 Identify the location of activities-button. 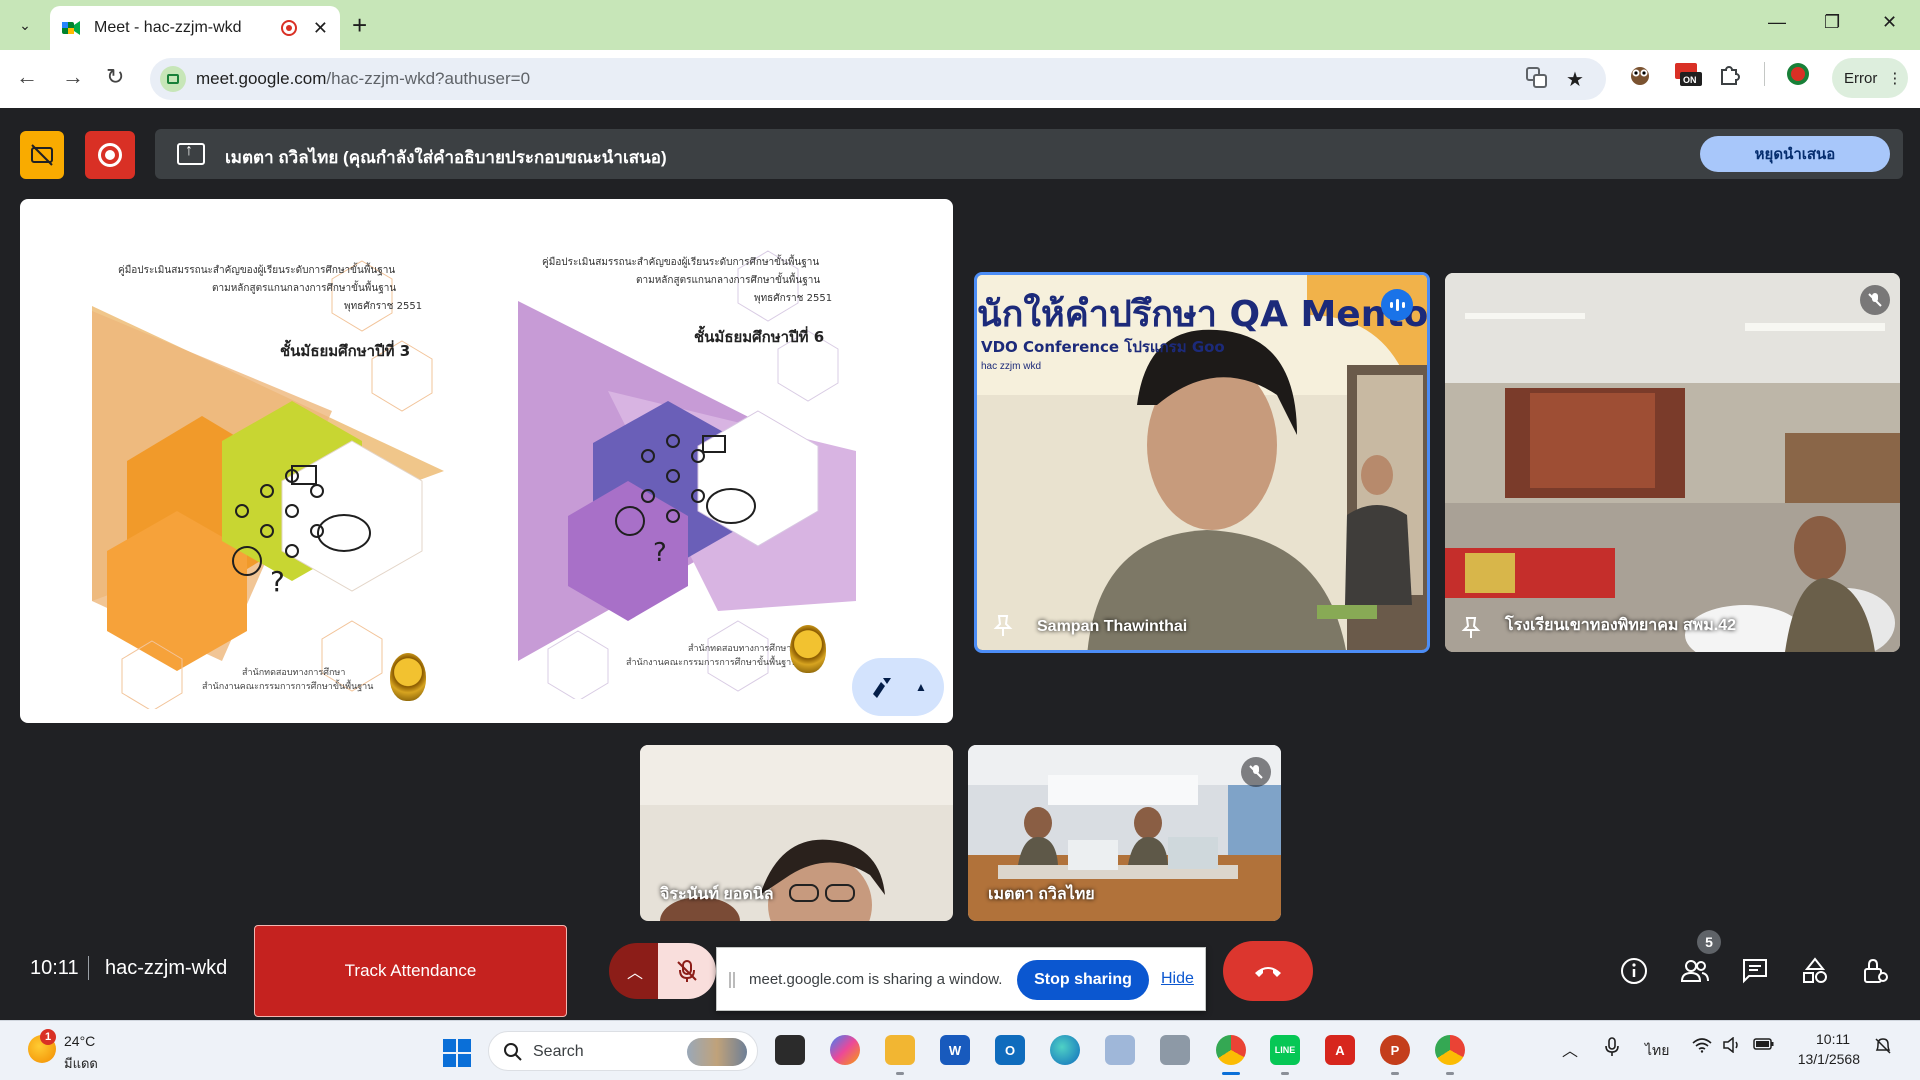
(1815, 971).